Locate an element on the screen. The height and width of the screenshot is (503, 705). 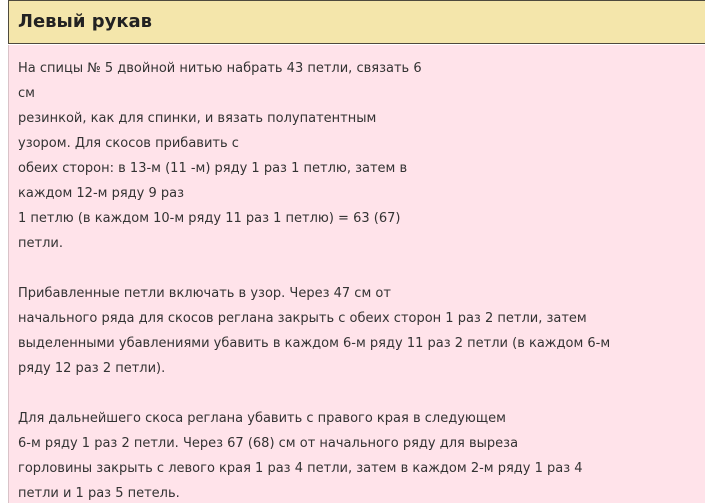
text-line: каждом 12-м ряду 9 раз is located at coordinates (101, 193).